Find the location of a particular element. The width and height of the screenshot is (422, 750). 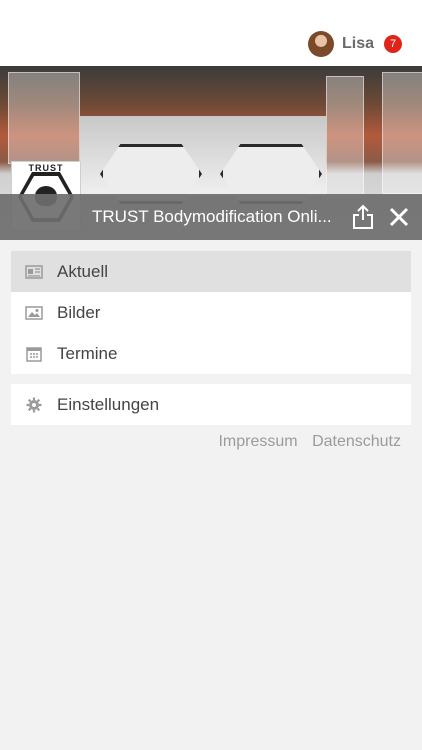

menu-label-aktuell: Aktuell is located at coordinates (83, 271).